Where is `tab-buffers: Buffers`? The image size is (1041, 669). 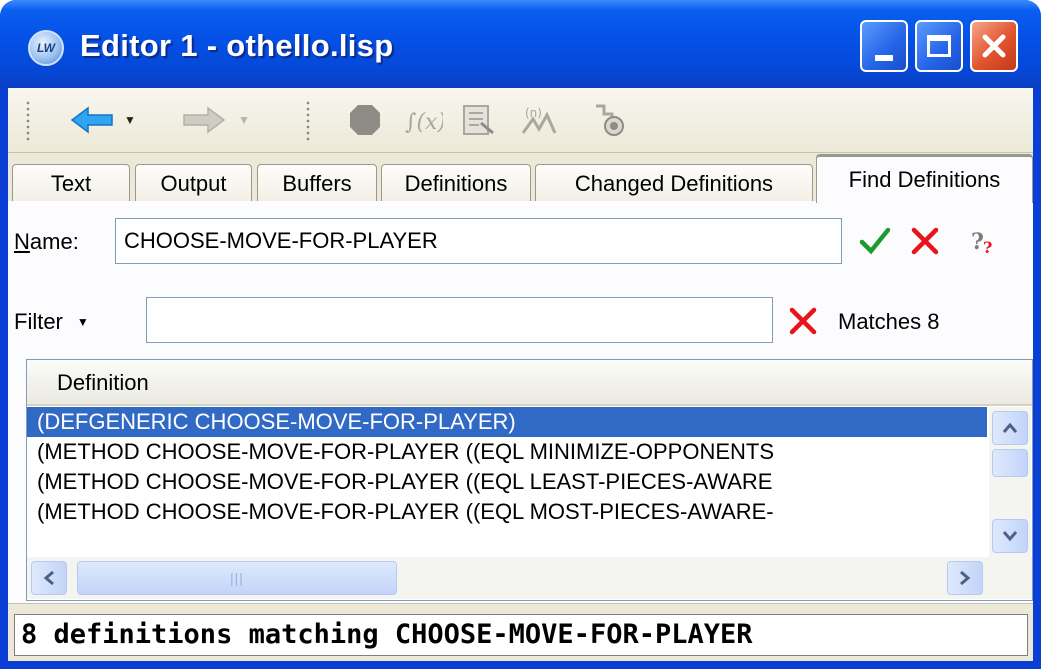 tab-buffers: Buffers is located at coordinates (317, 183).